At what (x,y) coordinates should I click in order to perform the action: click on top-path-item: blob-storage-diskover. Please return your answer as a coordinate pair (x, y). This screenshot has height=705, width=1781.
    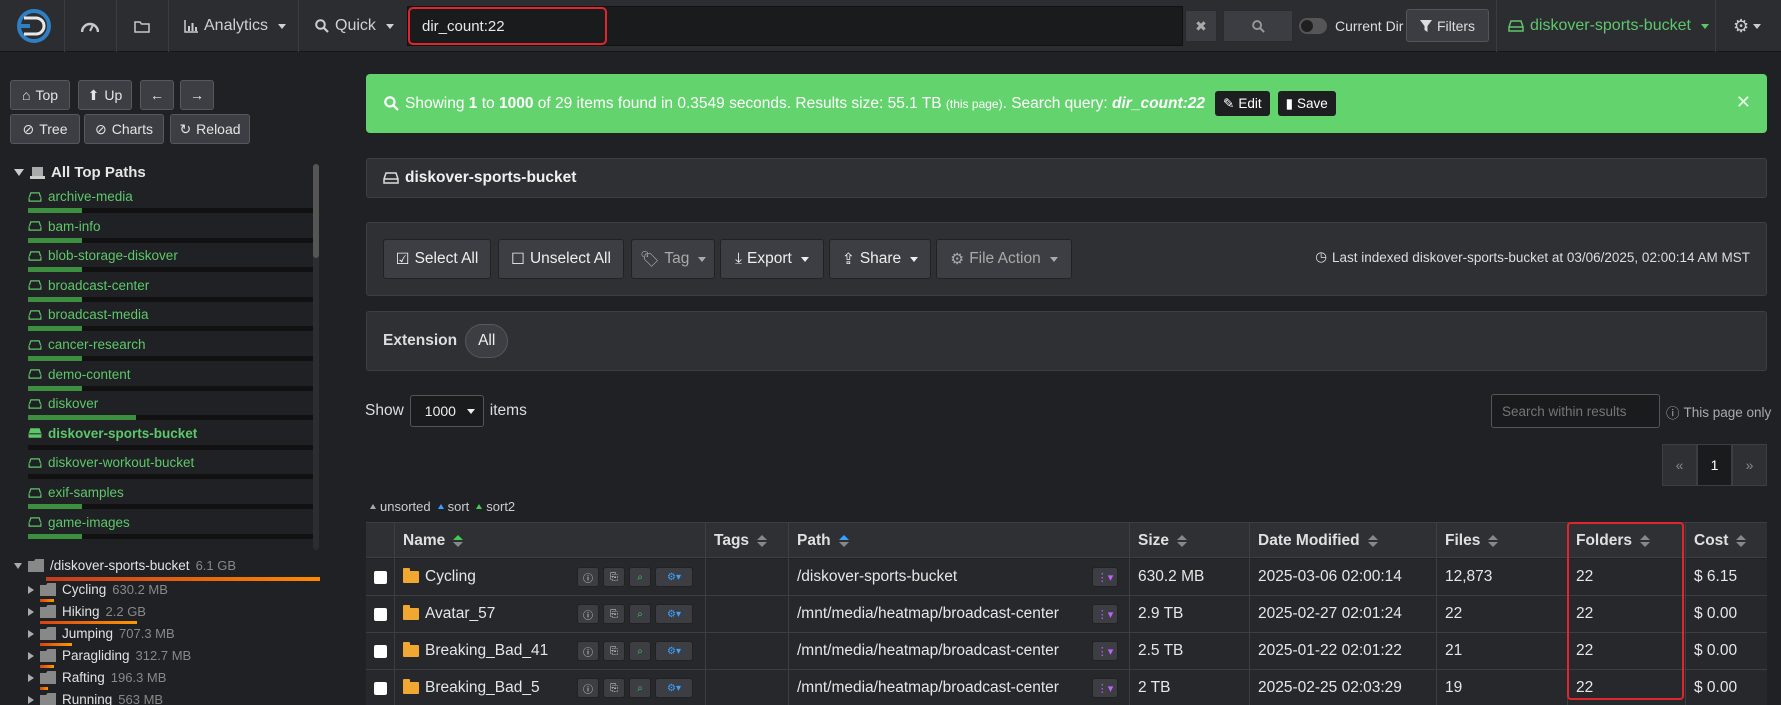
    Looking at the image, I should click on (170, 263).